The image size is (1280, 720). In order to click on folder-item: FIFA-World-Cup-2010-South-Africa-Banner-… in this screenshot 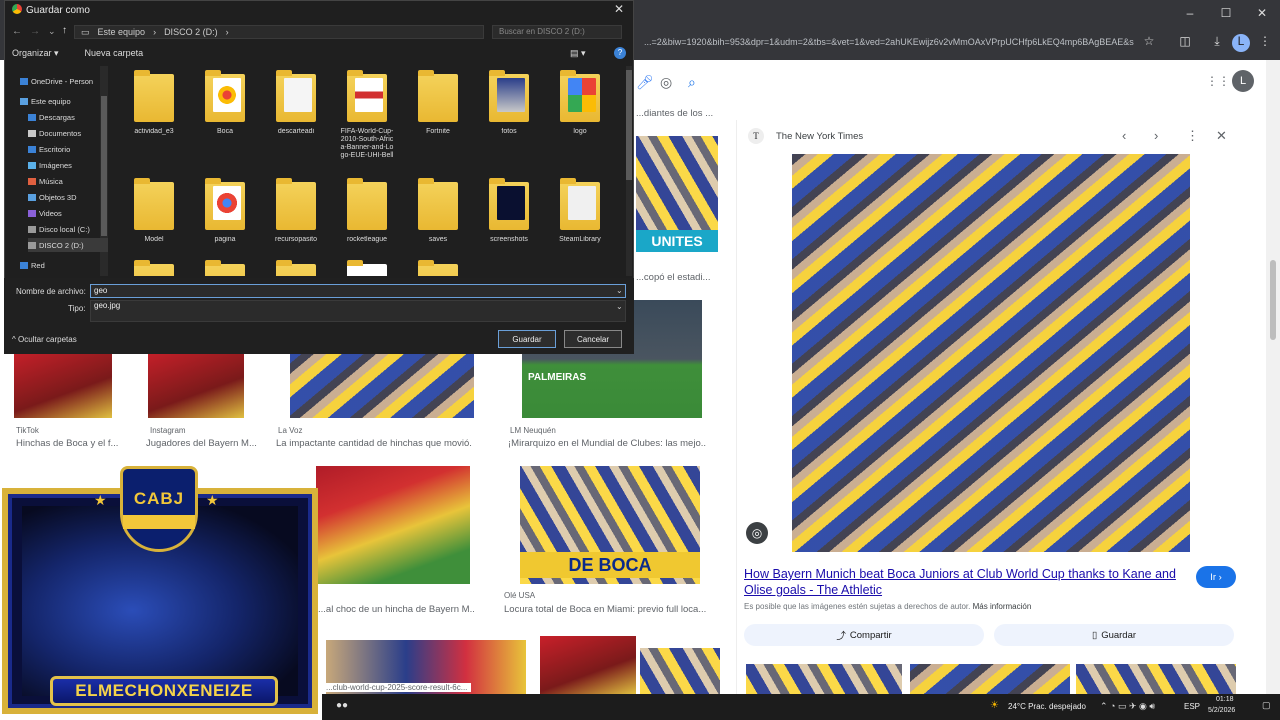, I will do `click(367, 115)`.